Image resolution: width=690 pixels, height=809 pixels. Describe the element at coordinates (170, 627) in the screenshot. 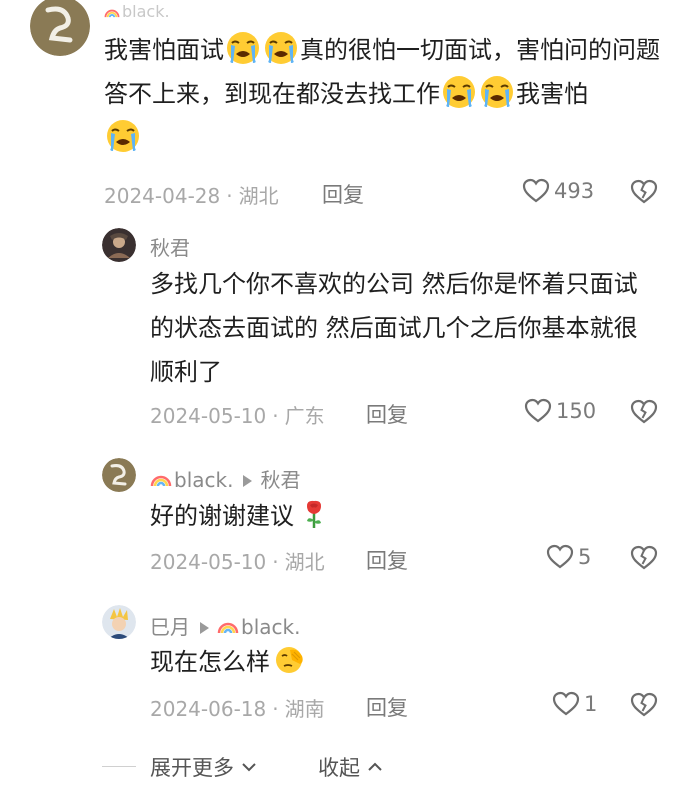

I see `username: 巳月` at that location.